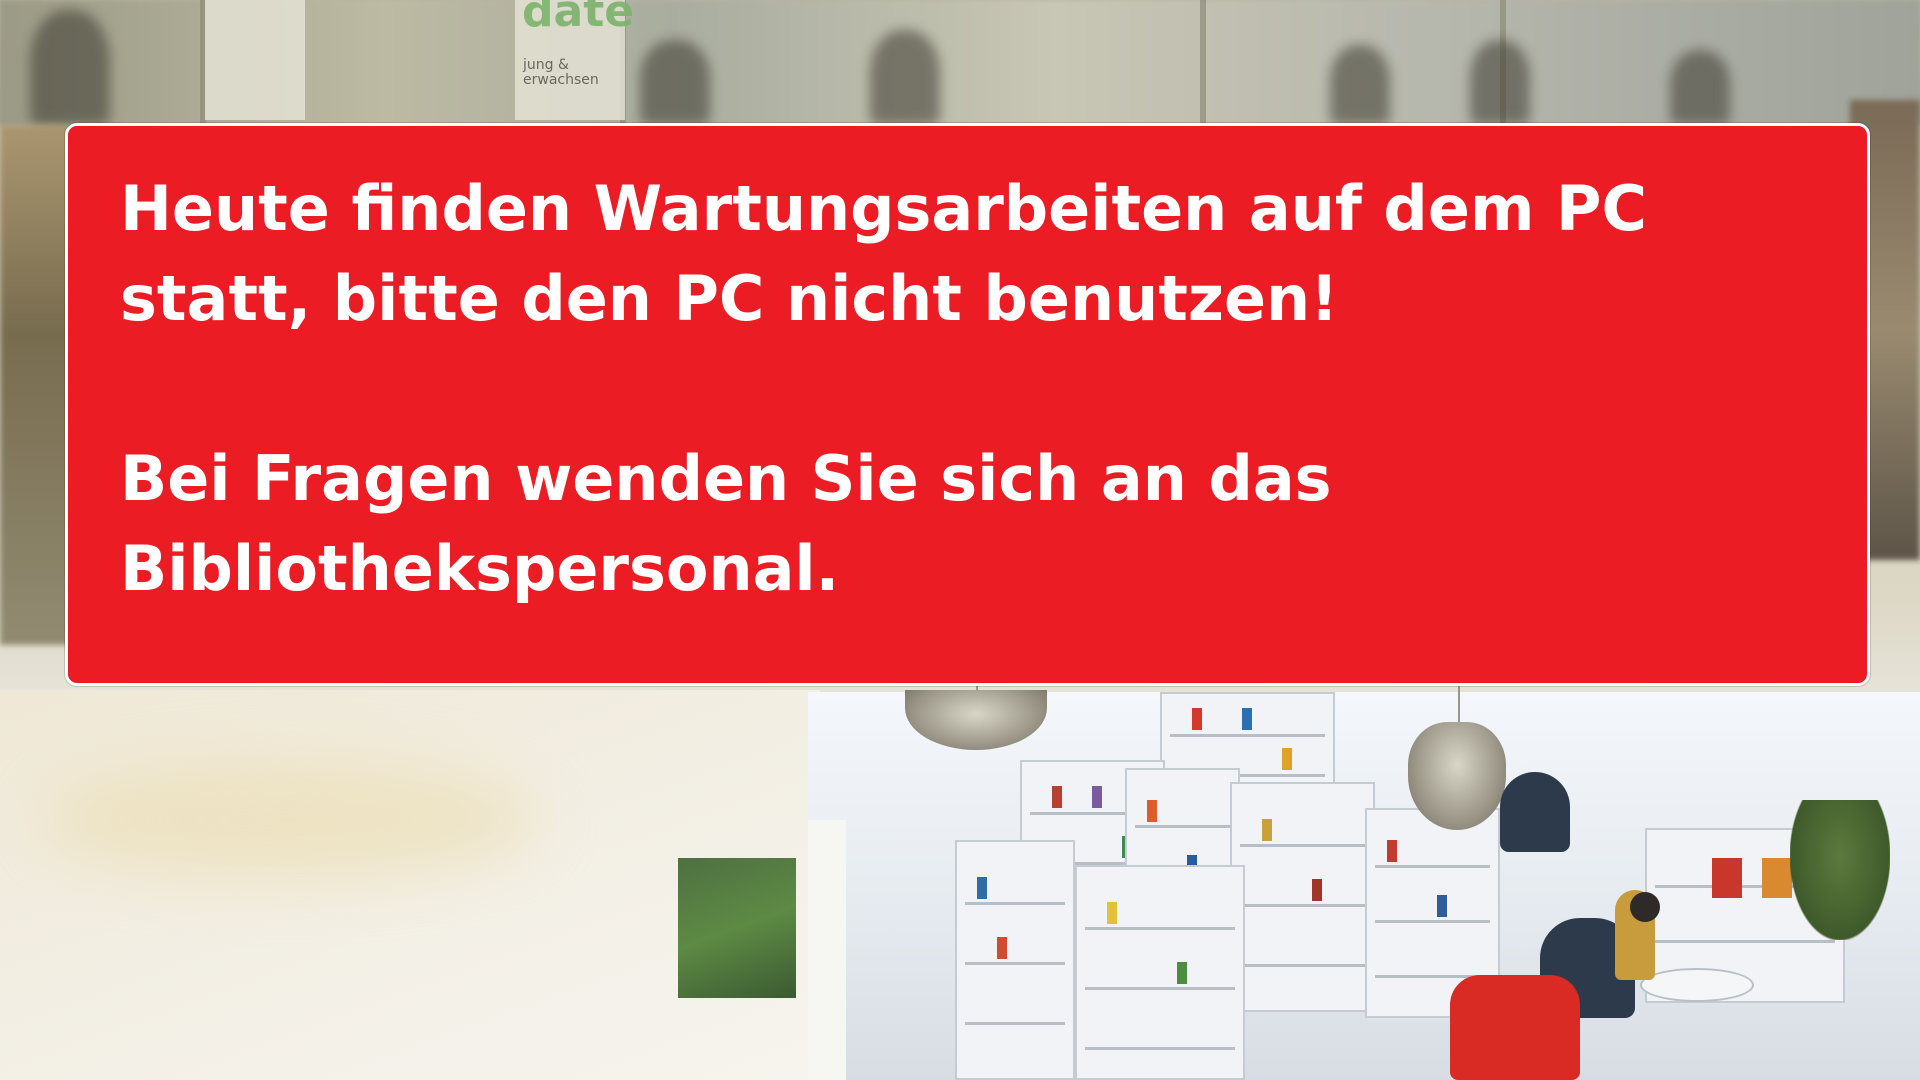 Image resolution: width=1920 pixels, height=1080 pixels. What do you see at coordinates (1457, 776) in the screenshot?
I see `pendant-lamp` at bounding box center [1457, 776].